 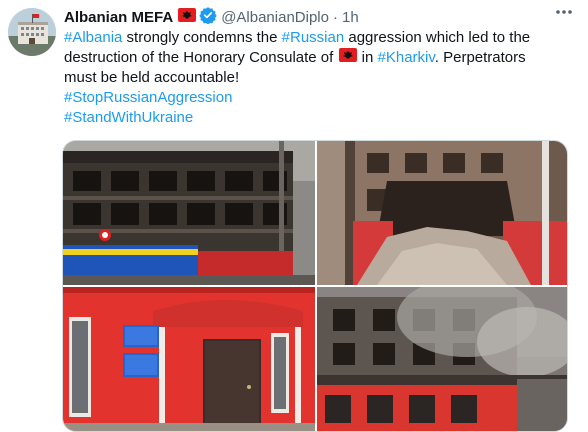 I want to click on photo-collapsed-building, so click(x=442, y=213).